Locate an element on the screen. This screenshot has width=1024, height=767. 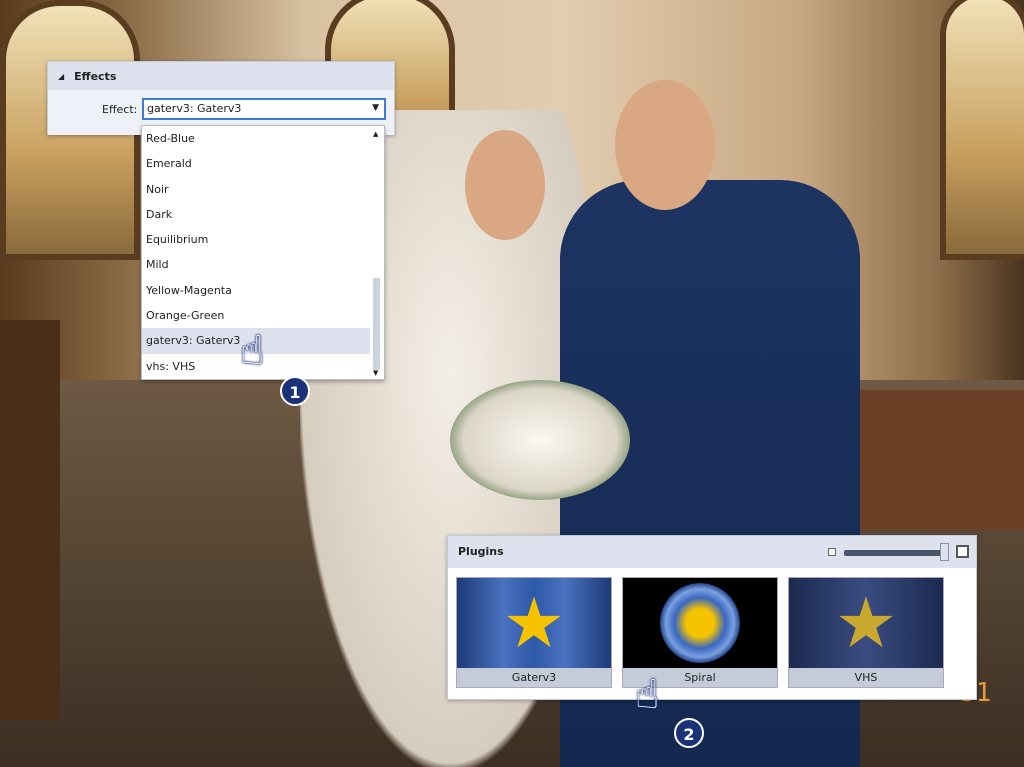
stained-glass-window is located at coordinates (982, 130).